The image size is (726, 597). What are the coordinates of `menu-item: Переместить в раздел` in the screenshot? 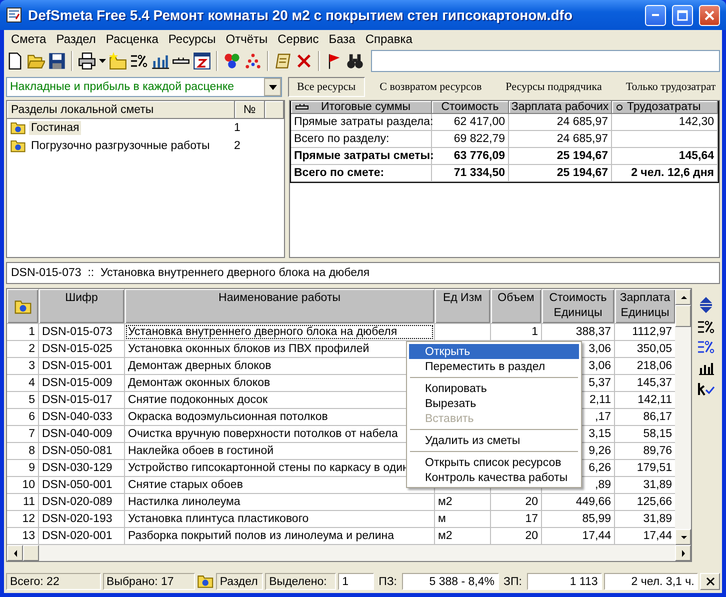 It's located at (494, 366).